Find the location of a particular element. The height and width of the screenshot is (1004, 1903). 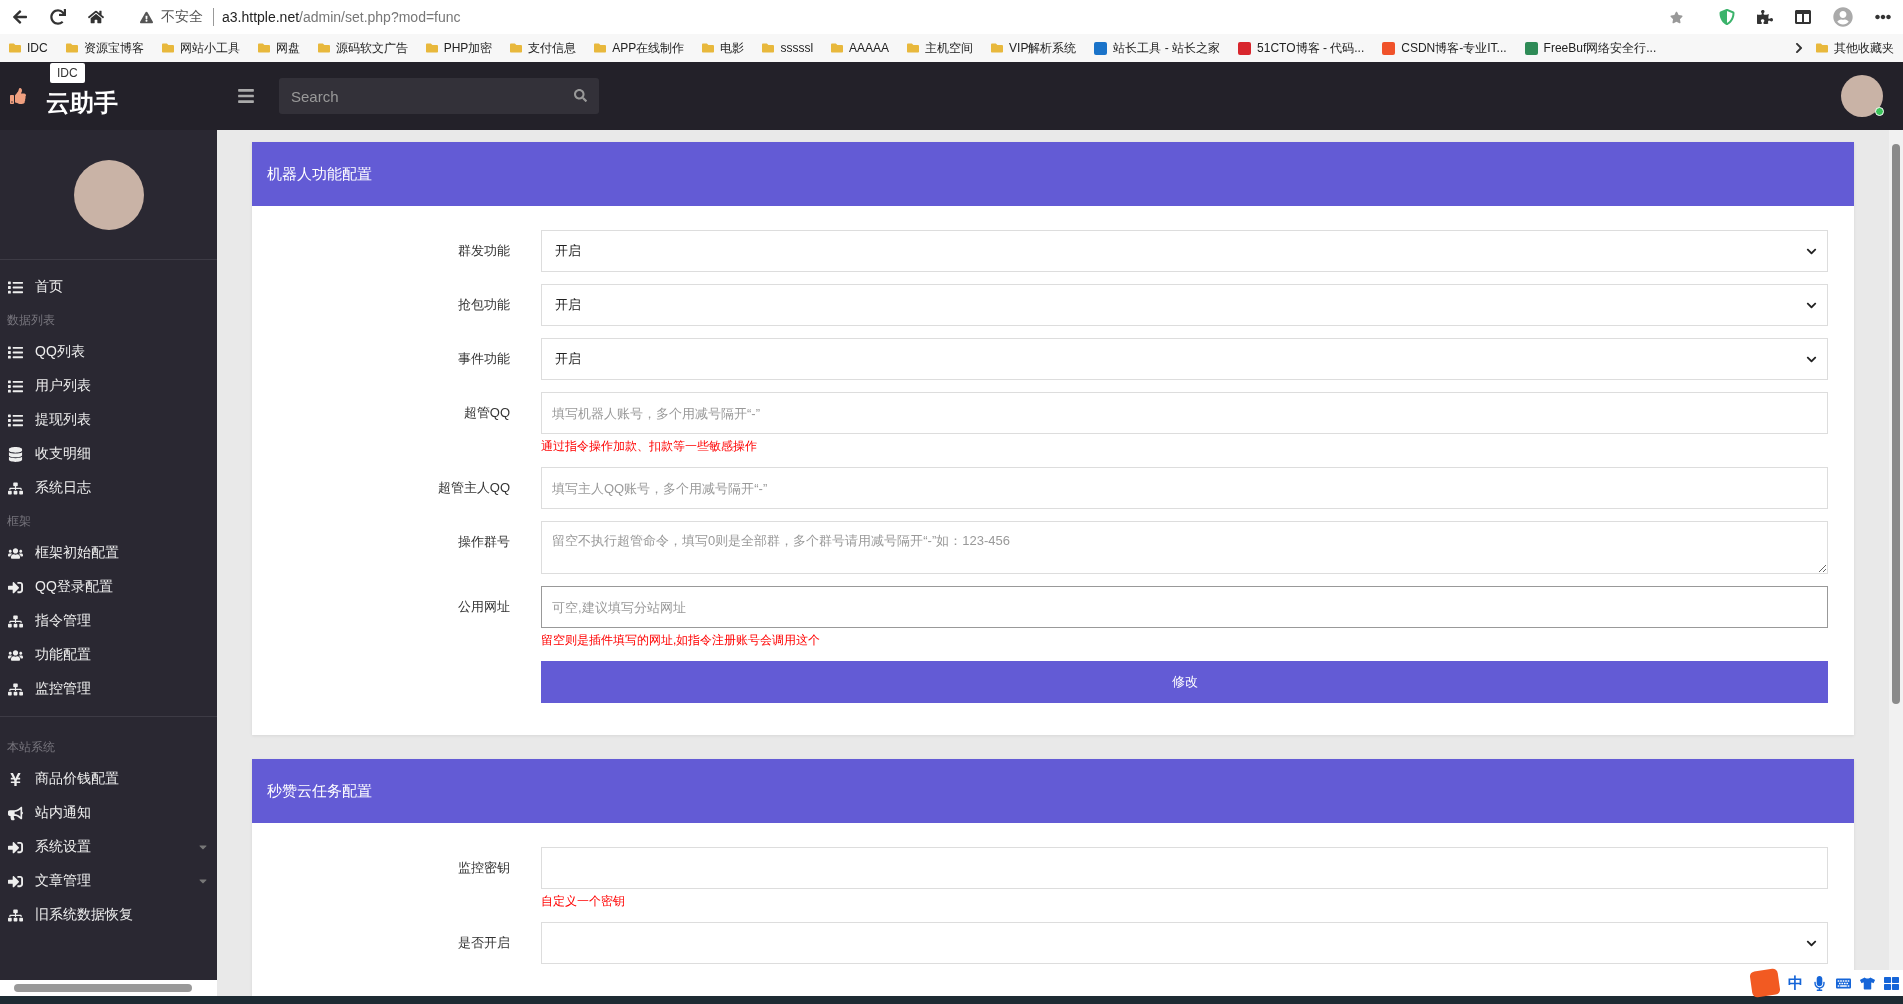

home-icon is located at coordinates (96, 17).